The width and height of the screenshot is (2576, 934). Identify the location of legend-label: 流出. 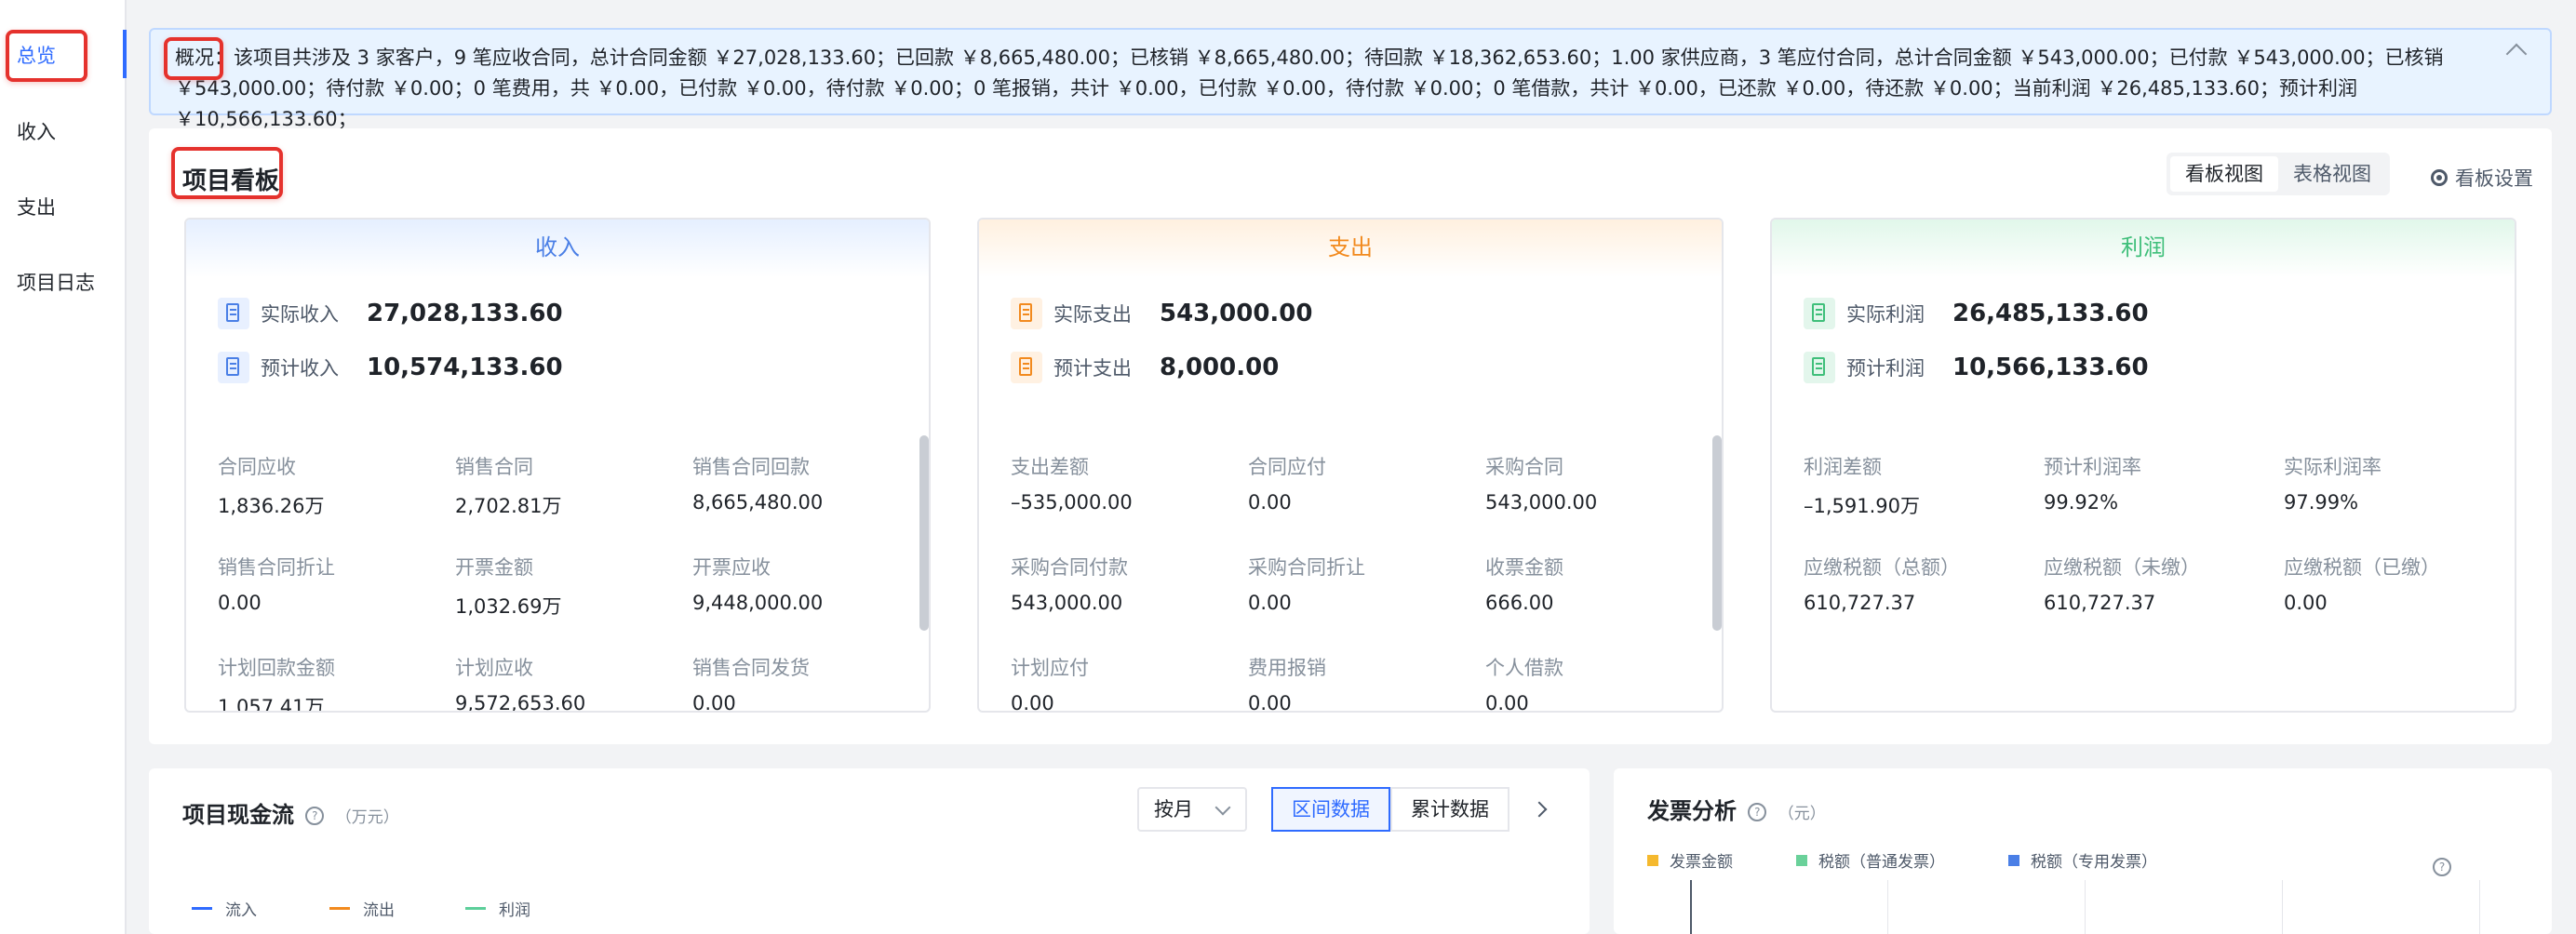
(379, 910).